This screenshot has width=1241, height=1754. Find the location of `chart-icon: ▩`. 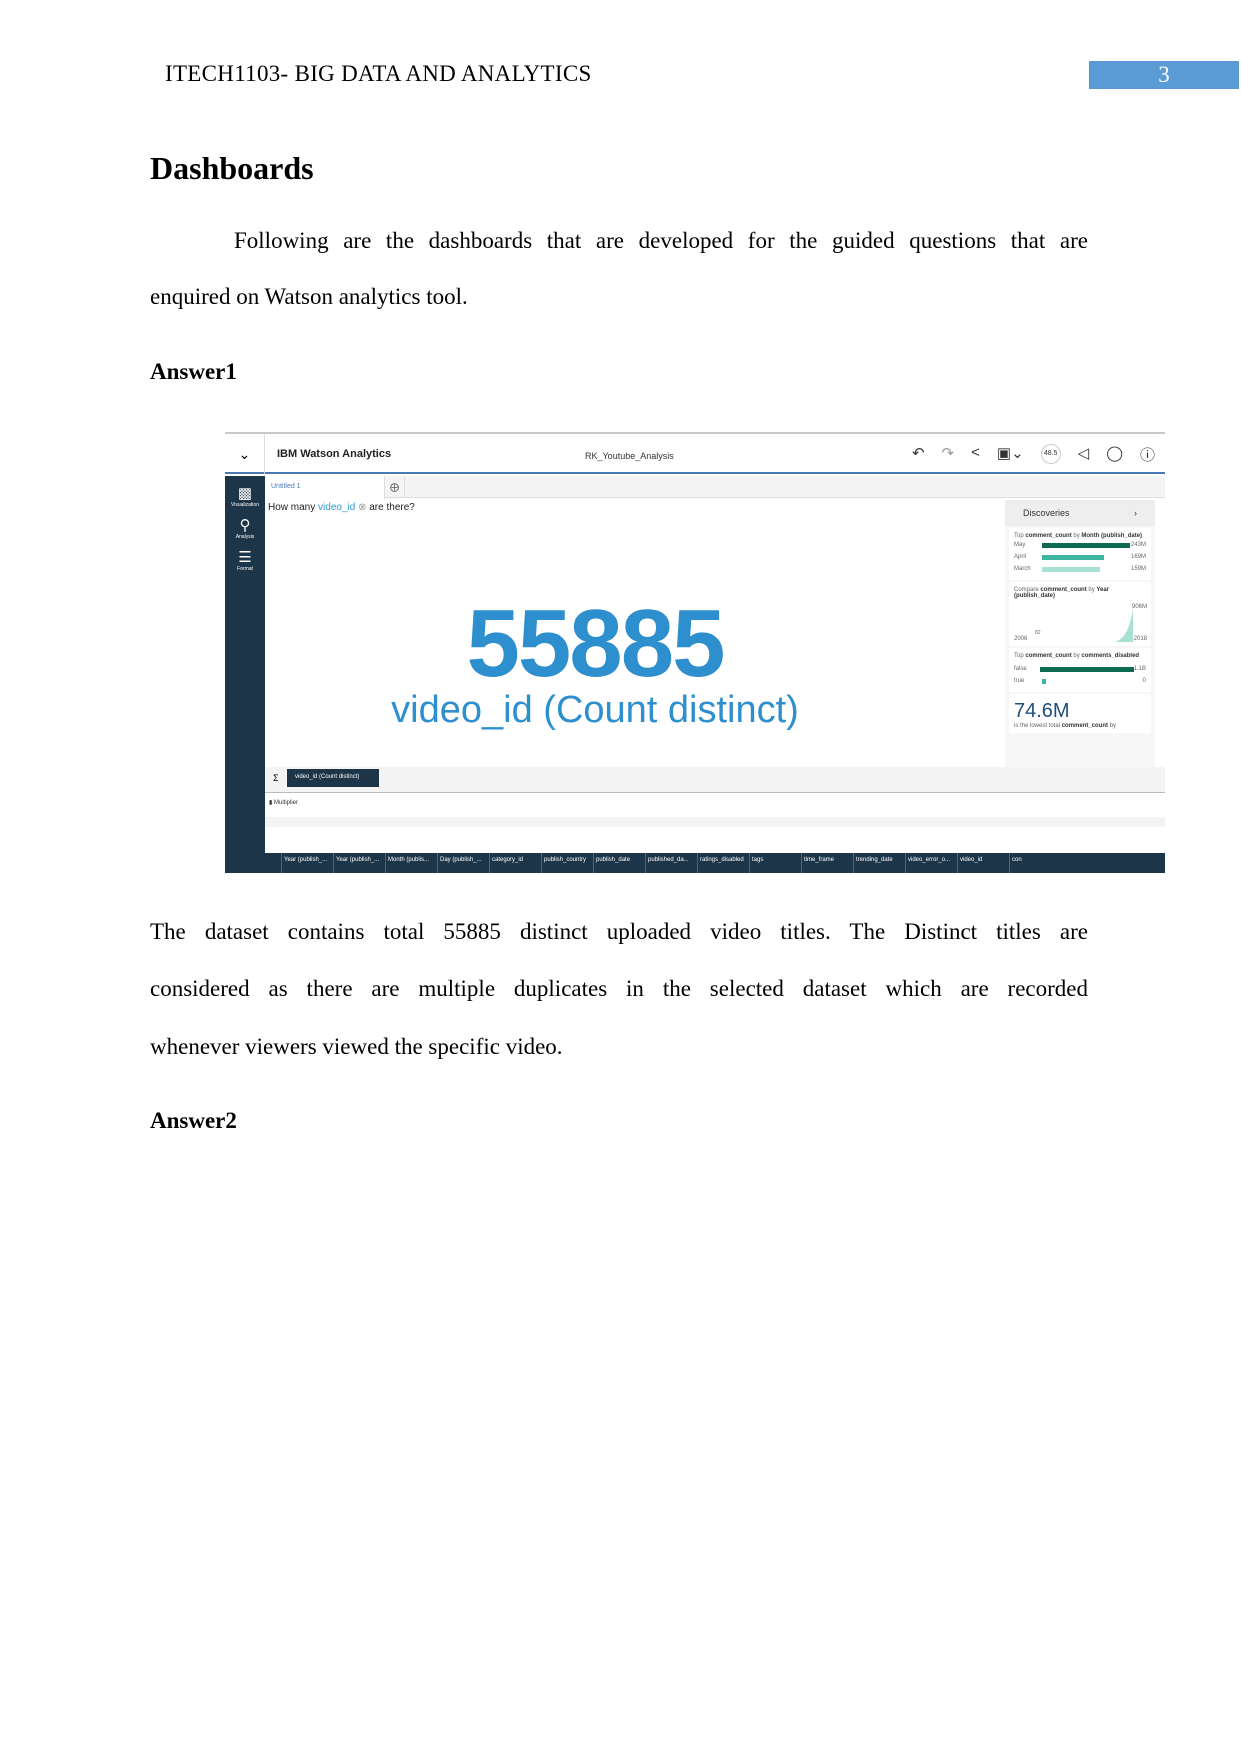

chart-icon: ▩ is located at coordinates (245, 493).